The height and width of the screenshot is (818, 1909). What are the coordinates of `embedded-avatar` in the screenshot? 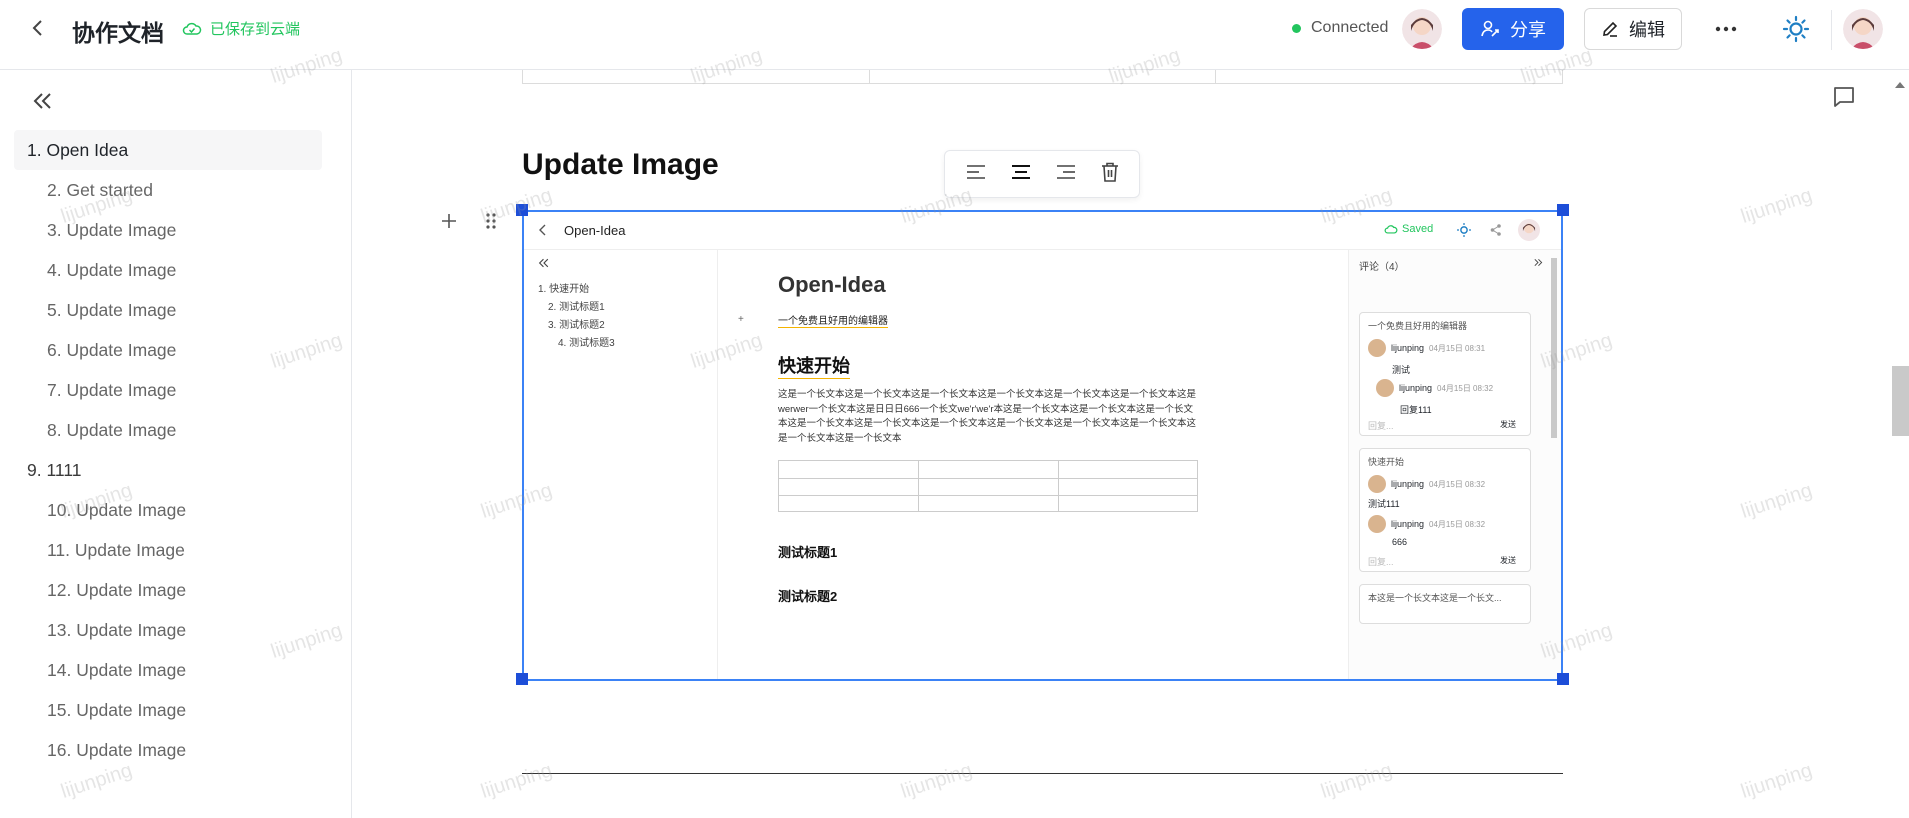 It's located at (1529, 230).